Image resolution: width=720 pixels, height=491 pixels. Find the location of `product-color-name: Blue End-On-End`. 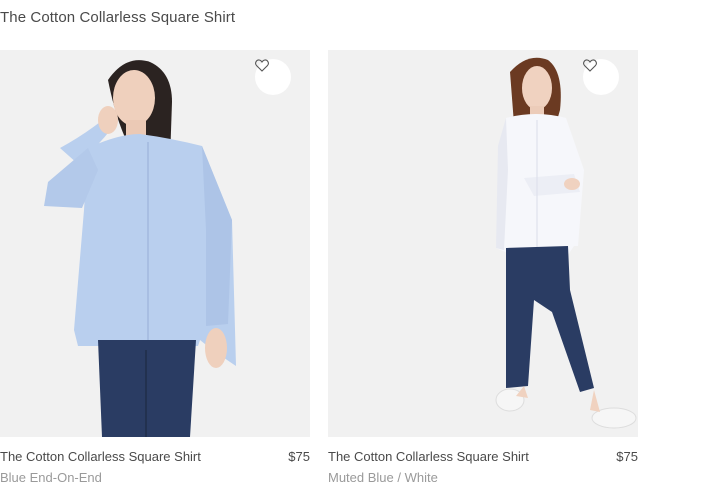

product-color-name: Blue End-On-End is located at coordinates (51, 477).